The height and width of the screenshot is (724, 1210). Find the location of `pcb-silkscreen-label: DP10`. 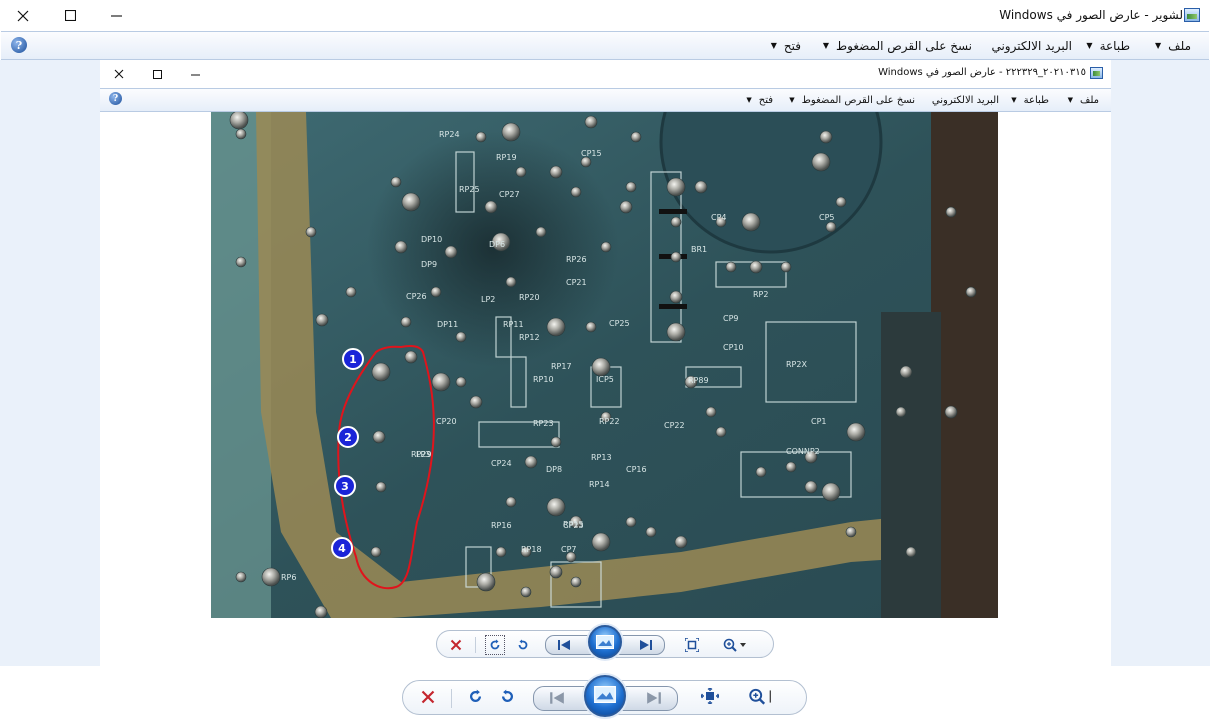

pcb-silkscreen-label: DP10 is located at coordinates (431, 239).